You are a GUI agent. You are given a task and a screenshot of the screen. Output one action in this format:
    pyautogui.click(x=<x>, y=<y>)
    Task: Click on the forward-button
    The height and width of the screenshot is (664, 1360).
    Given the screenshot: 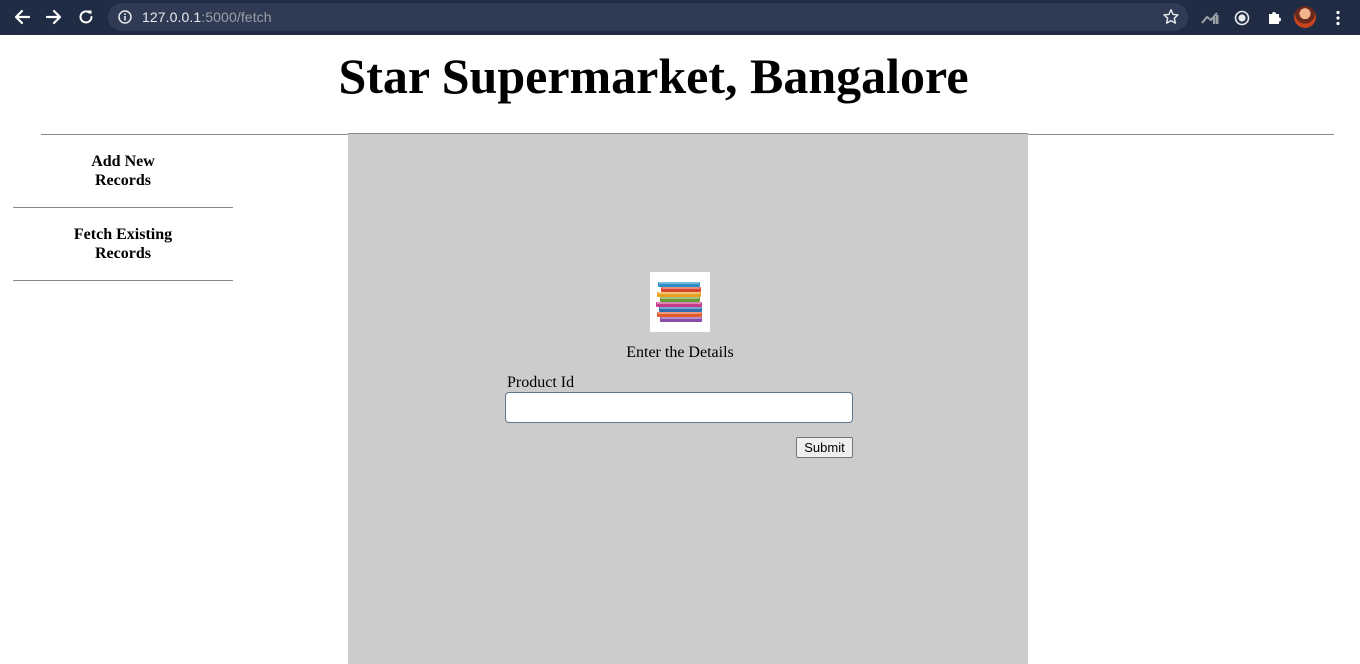 What is the action you would take?
    pyautogui.click(x=54, y=17)
    